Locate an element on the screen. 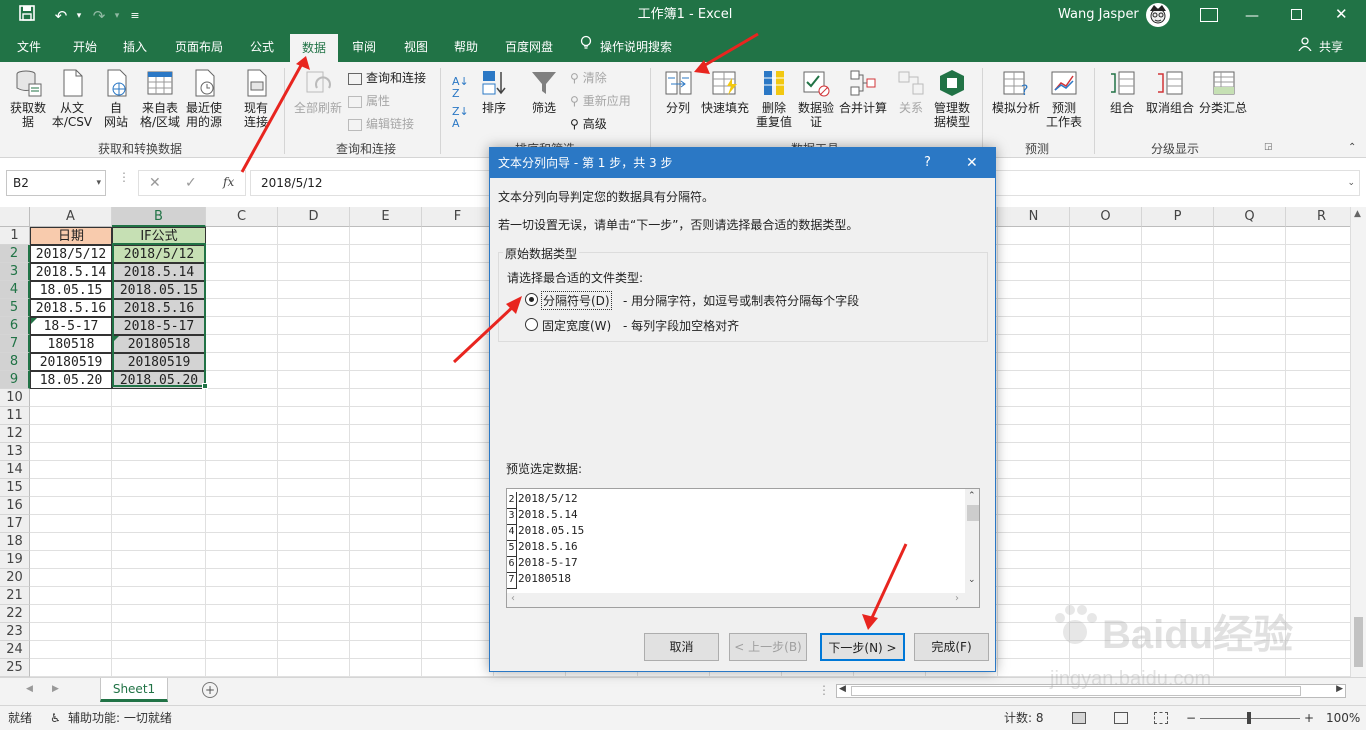  text-to-columns-button: 分列 is located at coordinates (678, 91).